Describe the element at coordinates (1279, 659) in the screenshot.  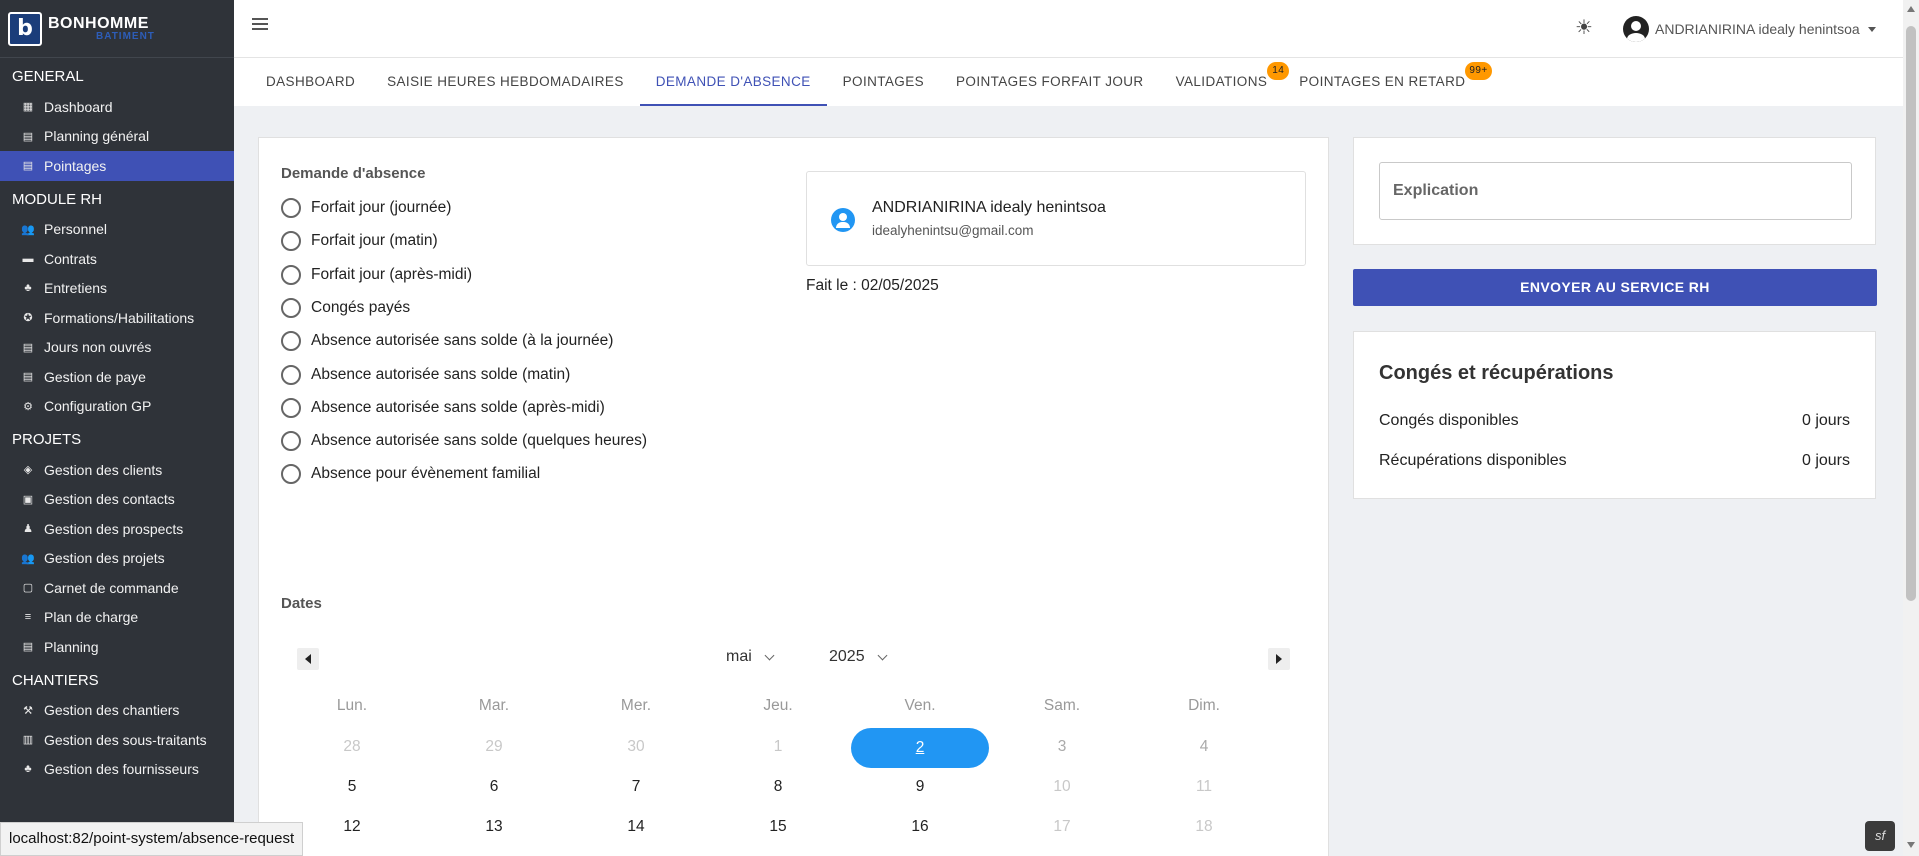
I see `next-month-button` at that location.